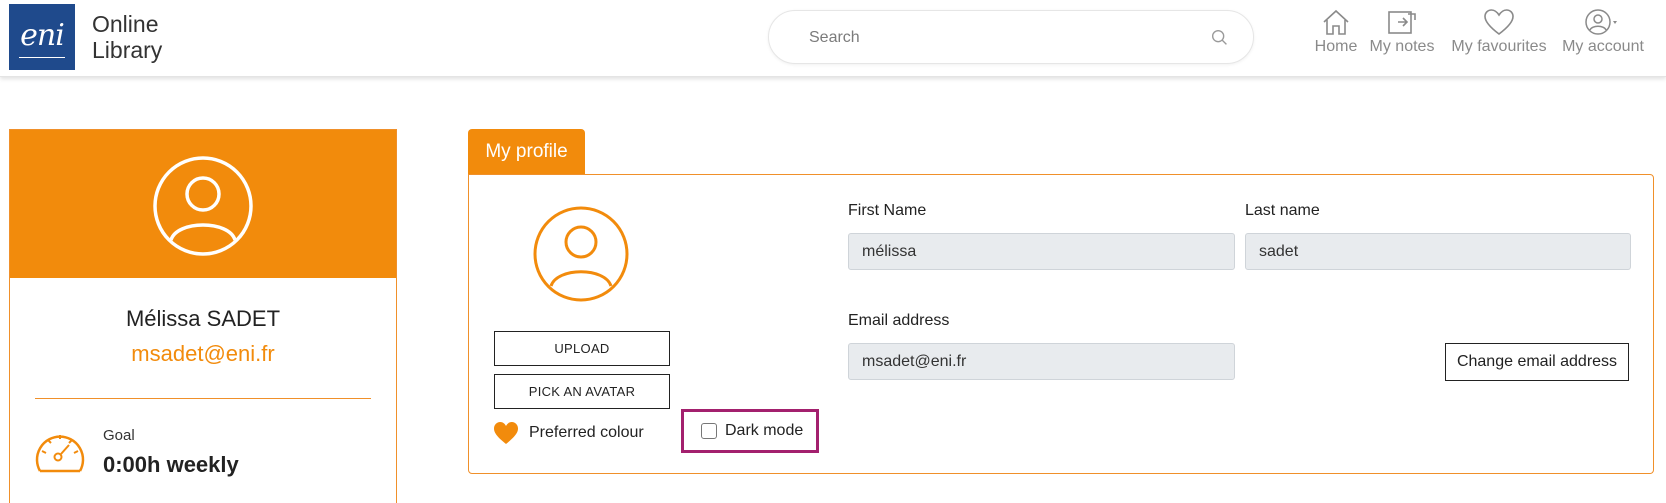 The height and width of the screenshot is (503, 1666). I want to click on preferred-colour: Preferred colour, so click(568, 433).